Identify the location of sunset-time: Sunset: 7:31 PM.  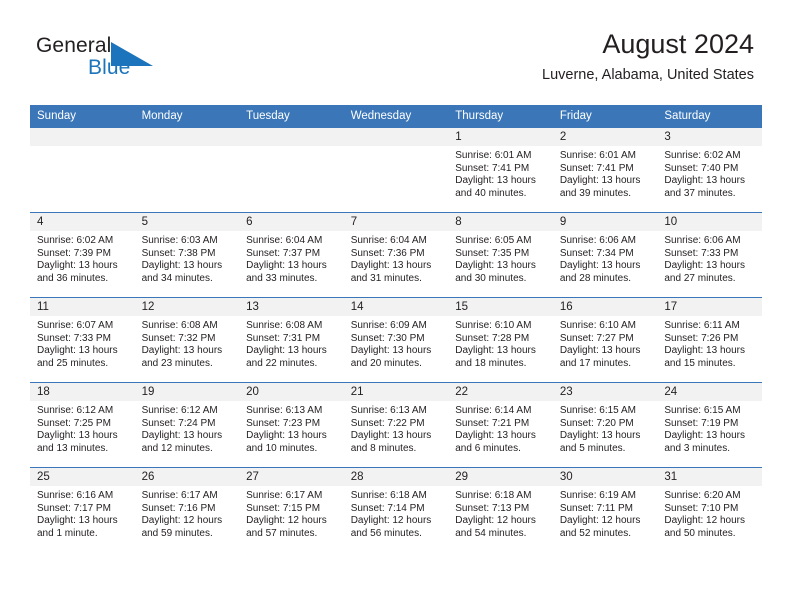
(283, 338).